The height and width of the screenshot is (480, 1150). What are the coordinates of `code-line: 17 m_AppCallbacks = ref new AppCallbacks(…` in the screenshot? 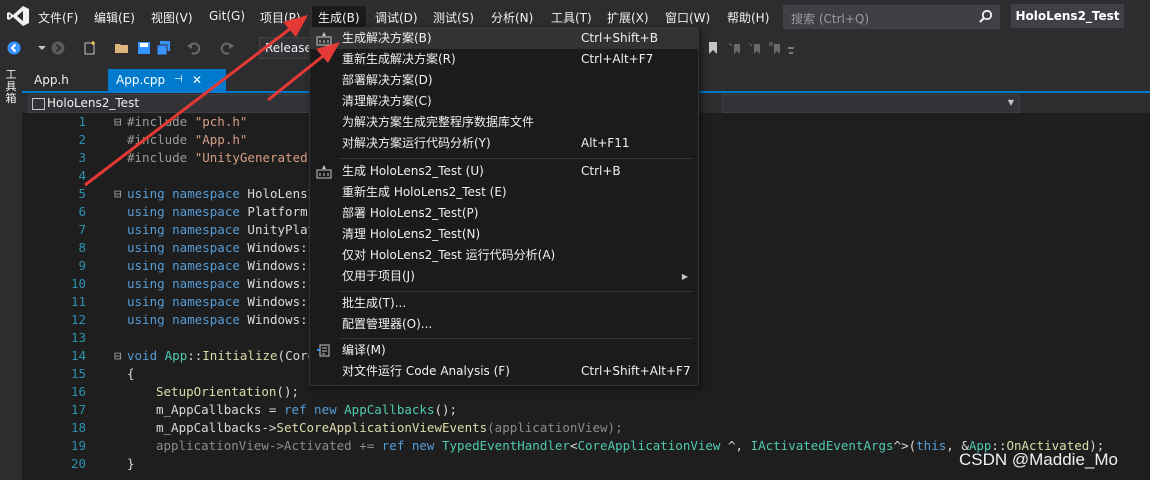 It's located at (264, 409).